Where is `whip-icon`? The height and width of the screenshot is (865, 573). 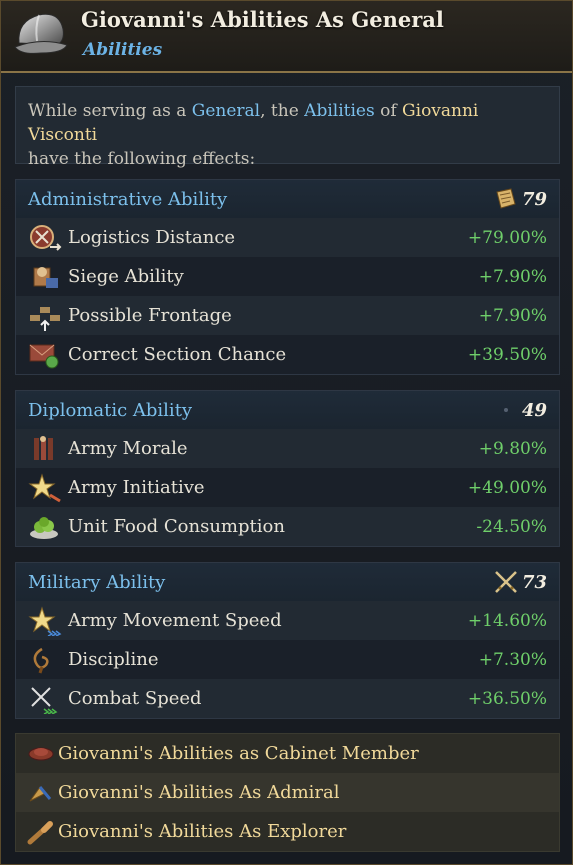
whip-icon is located at coordinates (41, 660).